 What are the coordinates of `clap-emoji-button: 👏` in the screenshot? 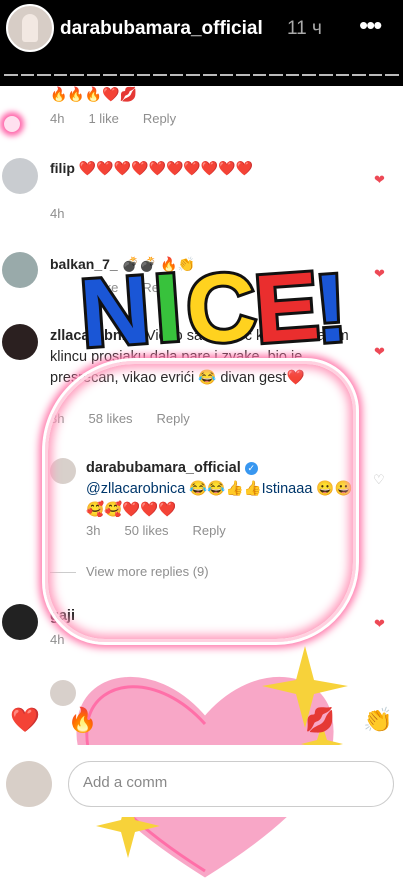 It's located at (378, 720).